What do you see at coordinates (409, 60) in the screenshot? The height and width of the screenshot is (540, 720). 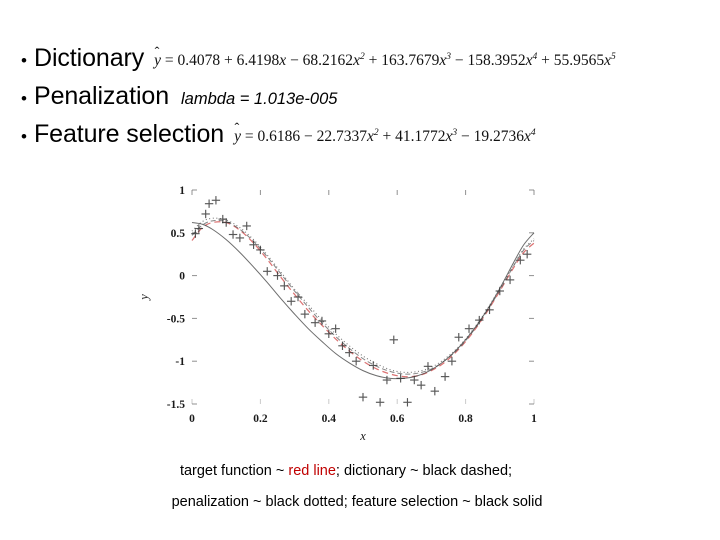 I see `equation-dictionary-term-3: + 163.7679x3` at bounding box center [409, 60].